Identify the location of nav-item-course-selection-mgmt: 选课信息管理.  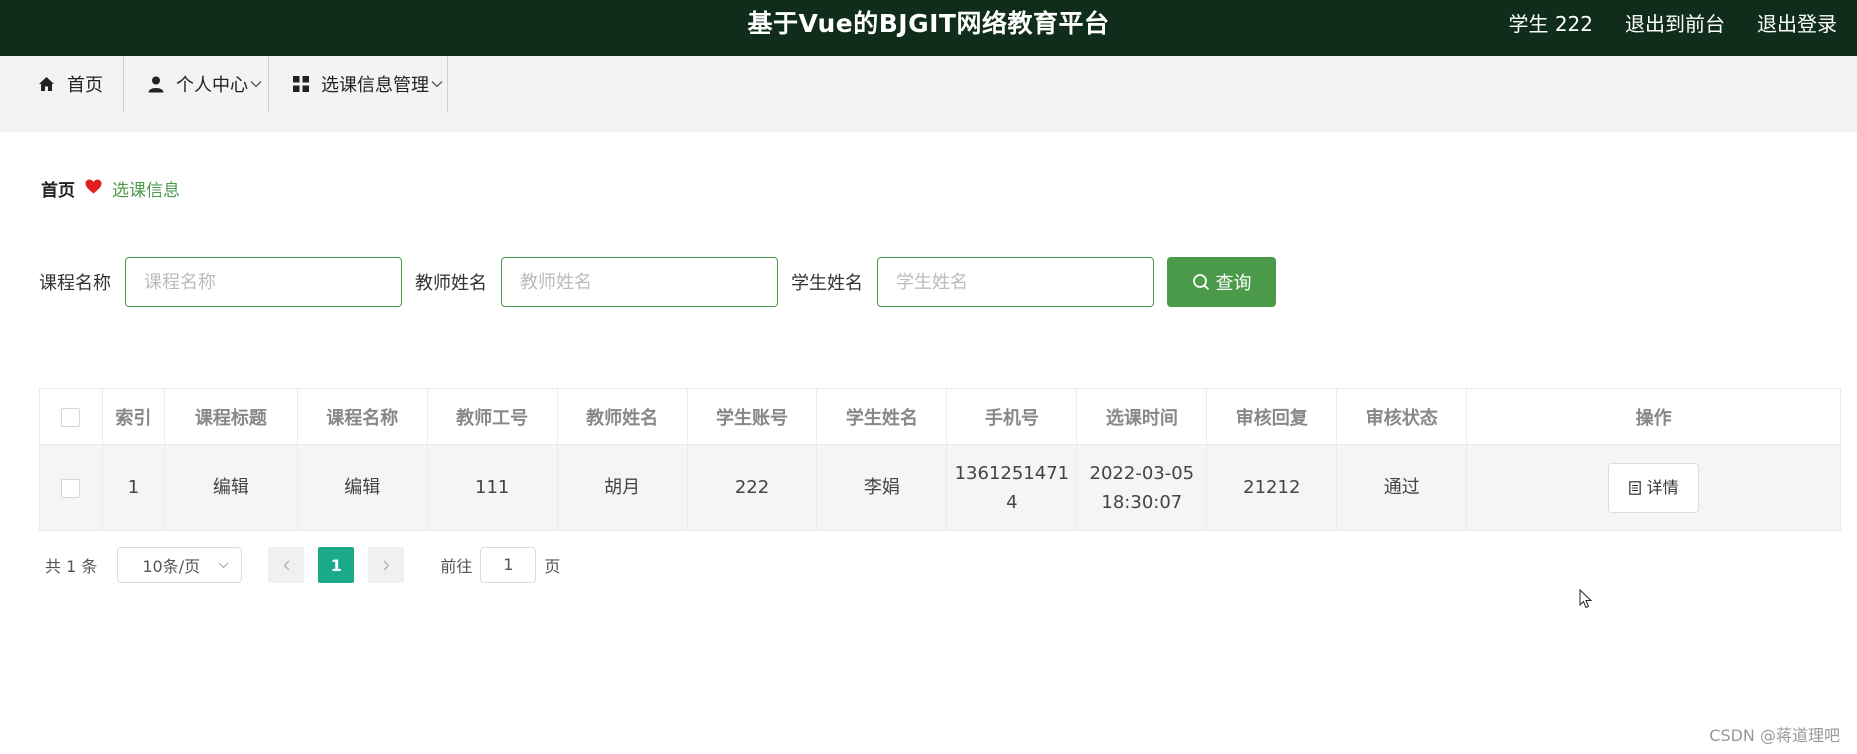
(370, 84).